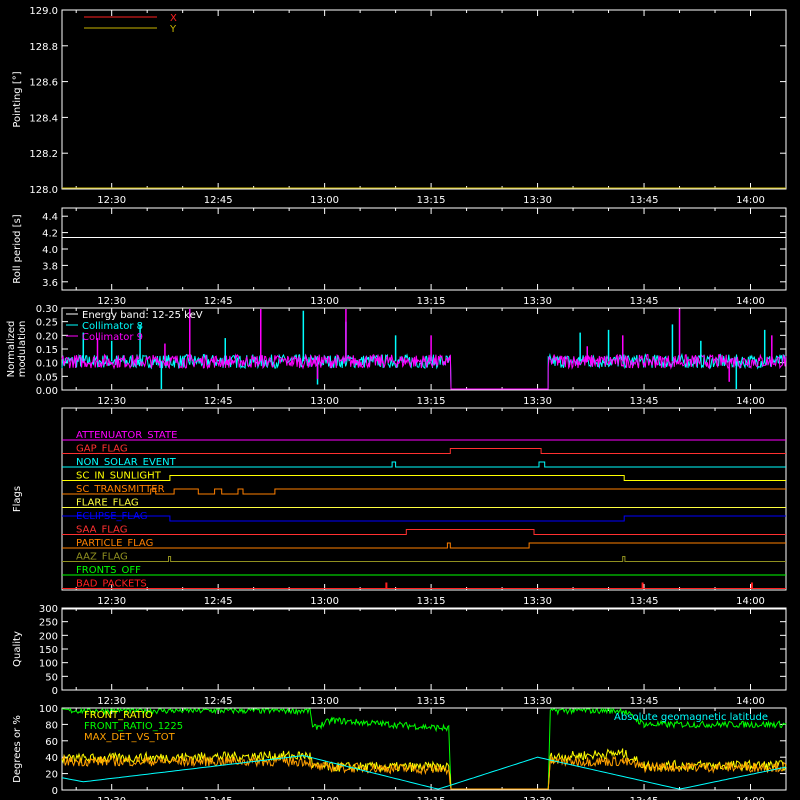  What do you see at coordinates (173, 29) in the screenshot?
I see `legend-entry: Y` at bounding box center [173, 29].